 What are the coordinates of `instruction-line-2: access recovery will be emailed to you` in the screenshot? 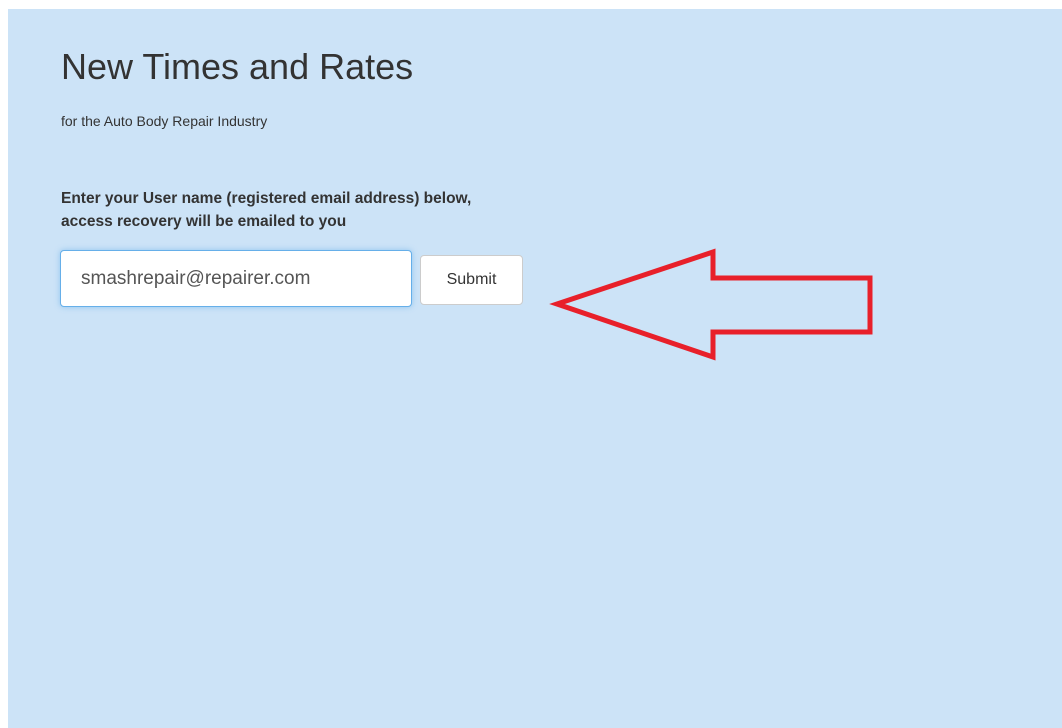 It's located at (204, 221).